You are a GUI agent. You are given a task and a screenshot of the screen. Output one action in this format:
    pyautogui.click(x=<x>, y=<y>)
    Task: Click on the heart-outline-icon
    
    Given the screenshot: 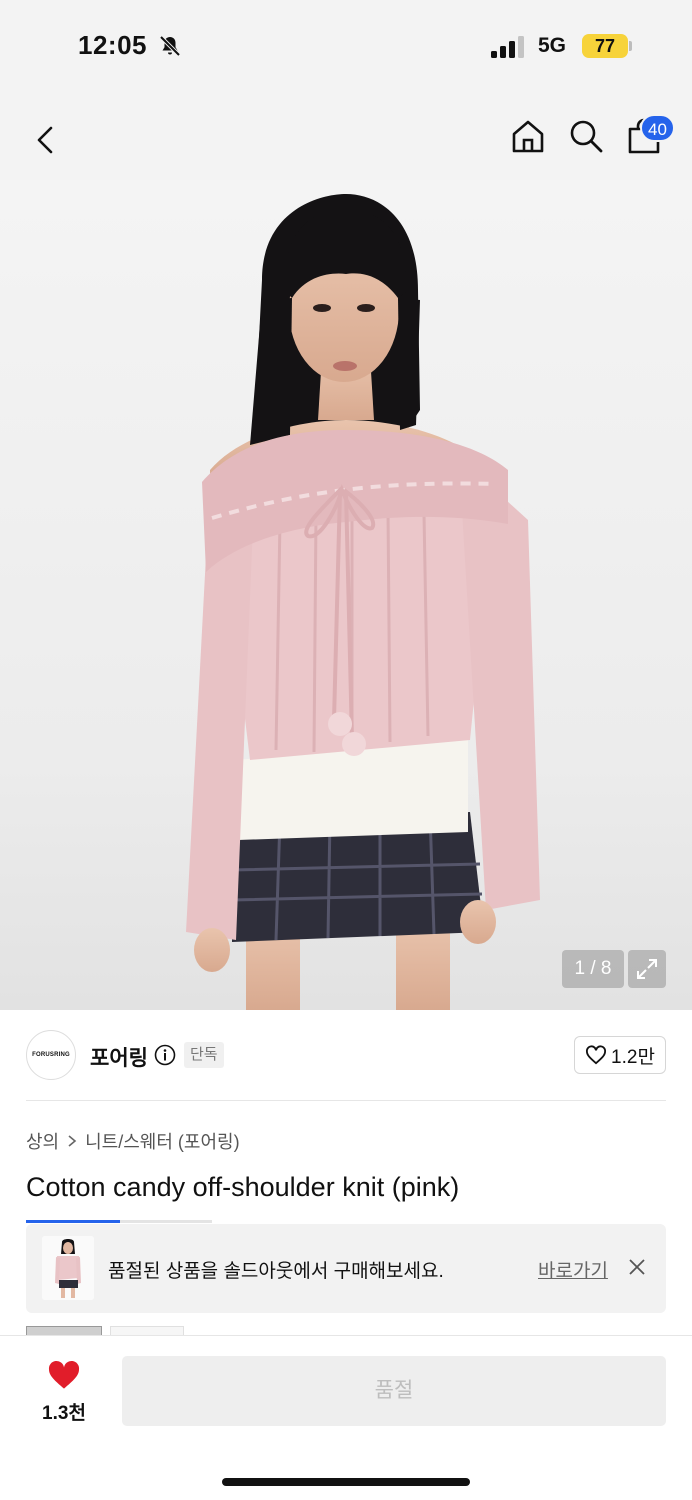 What is the action you would take?
    pyautogui.click(x=596, y=1055)
    